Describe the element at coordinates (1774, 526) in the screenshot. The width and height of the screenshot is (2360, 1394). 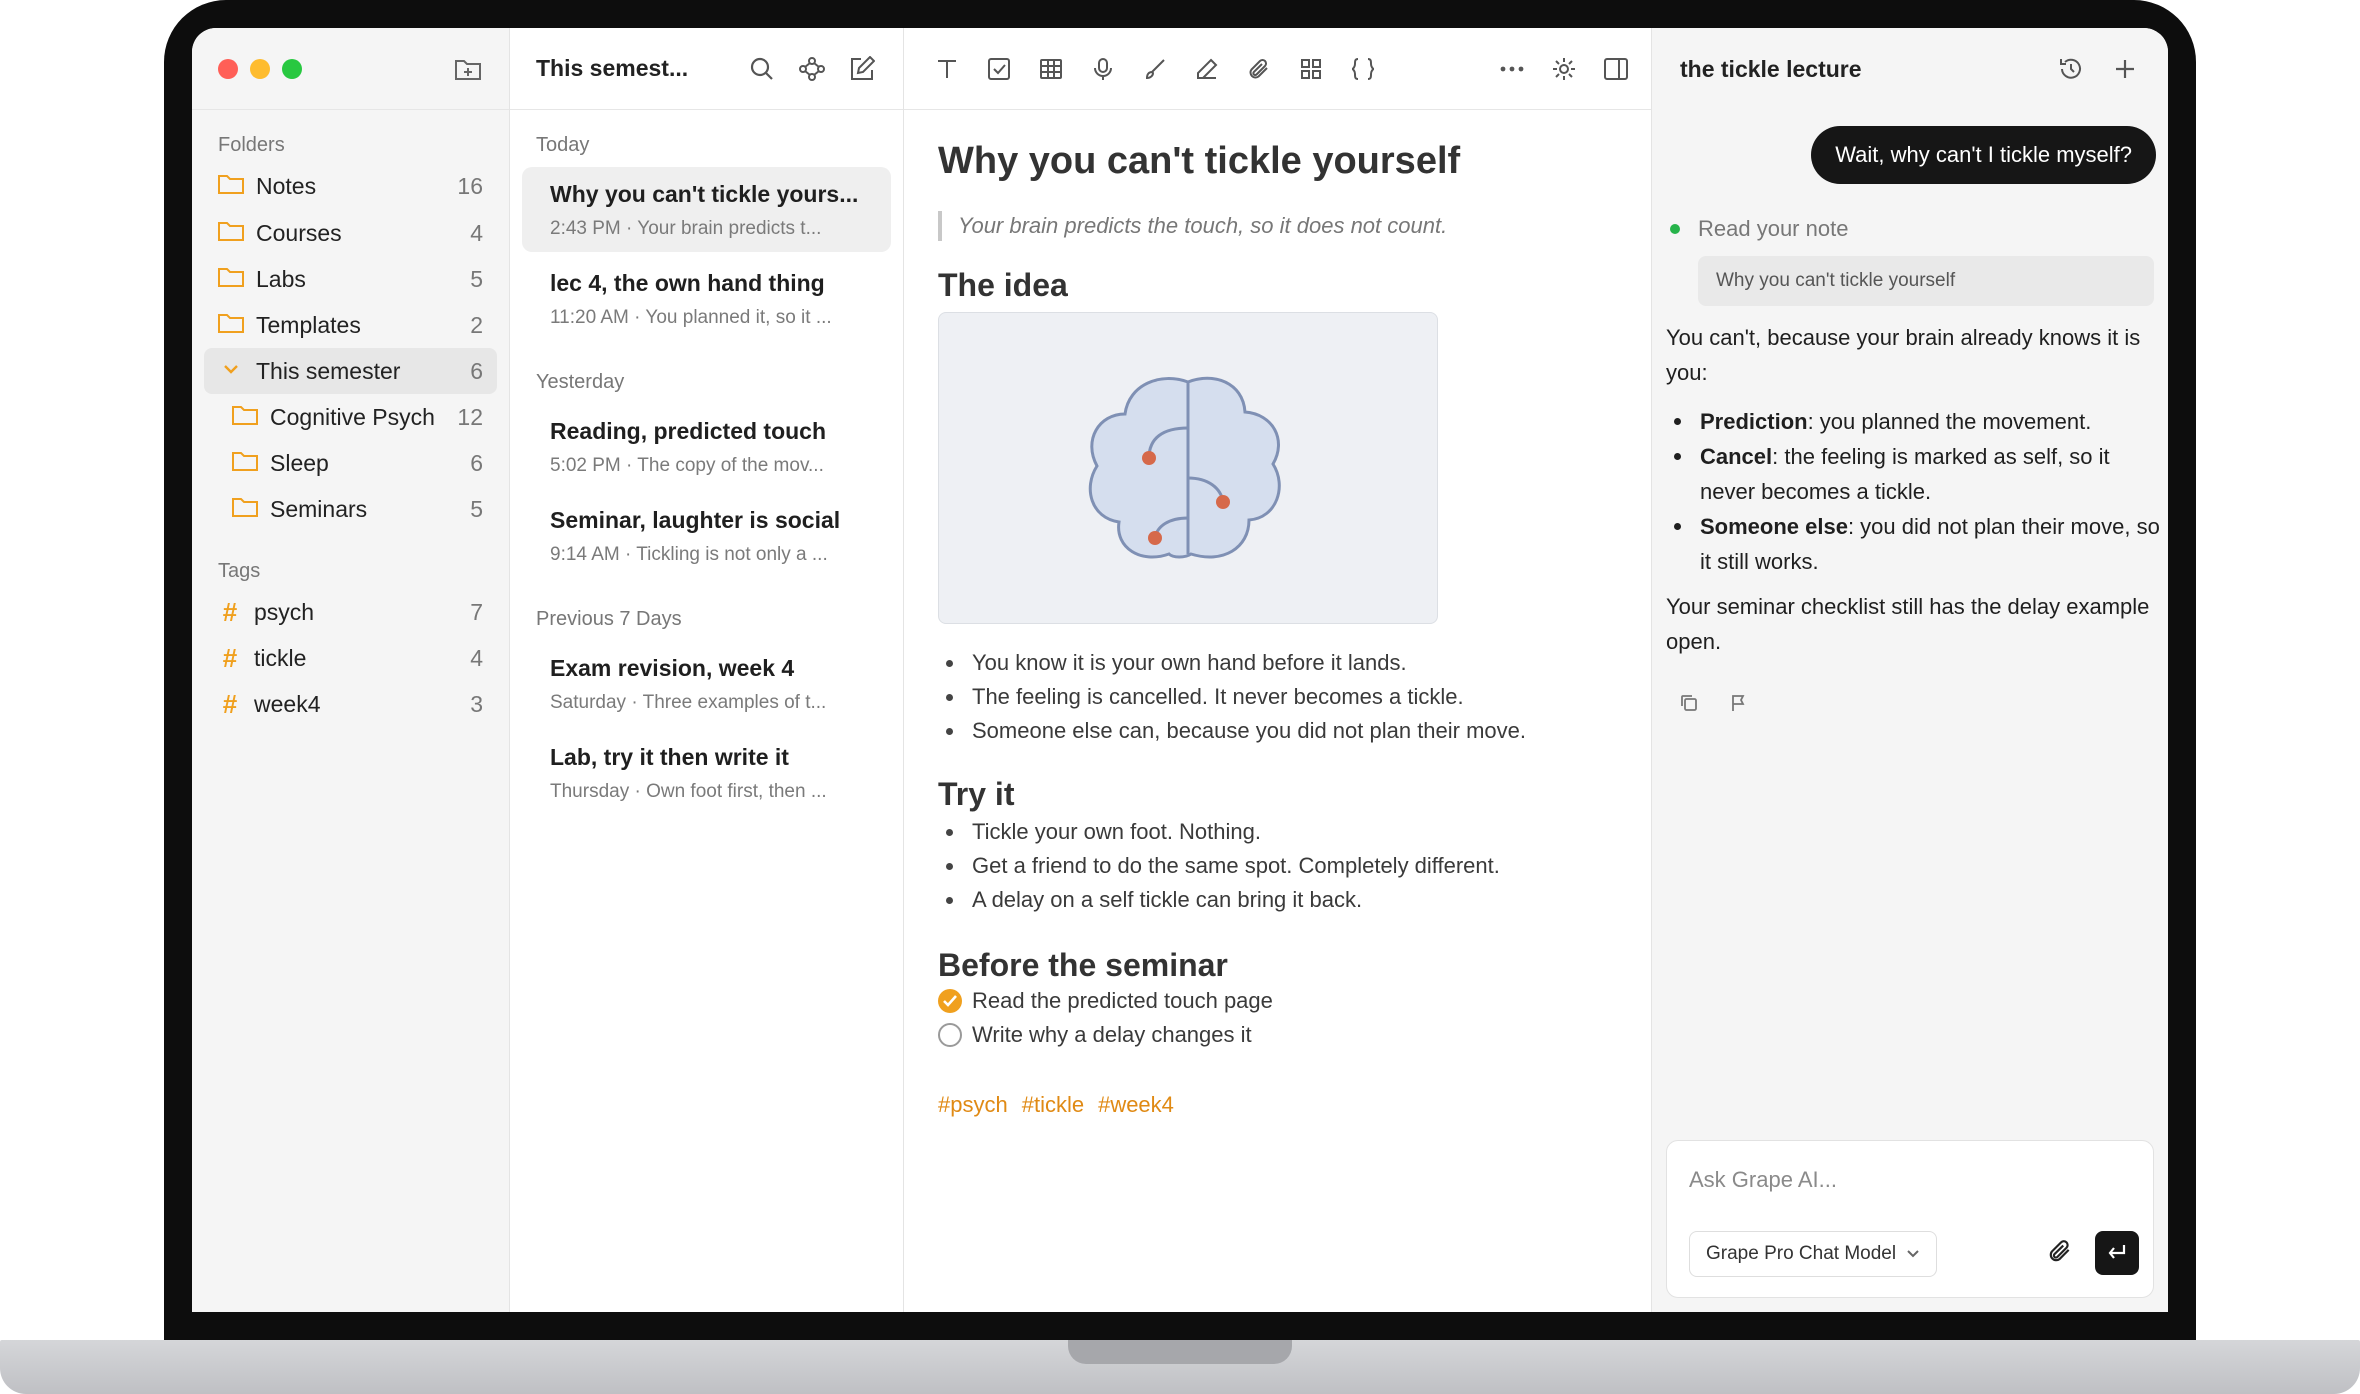
I see `answer-term: Someone else` at that location.